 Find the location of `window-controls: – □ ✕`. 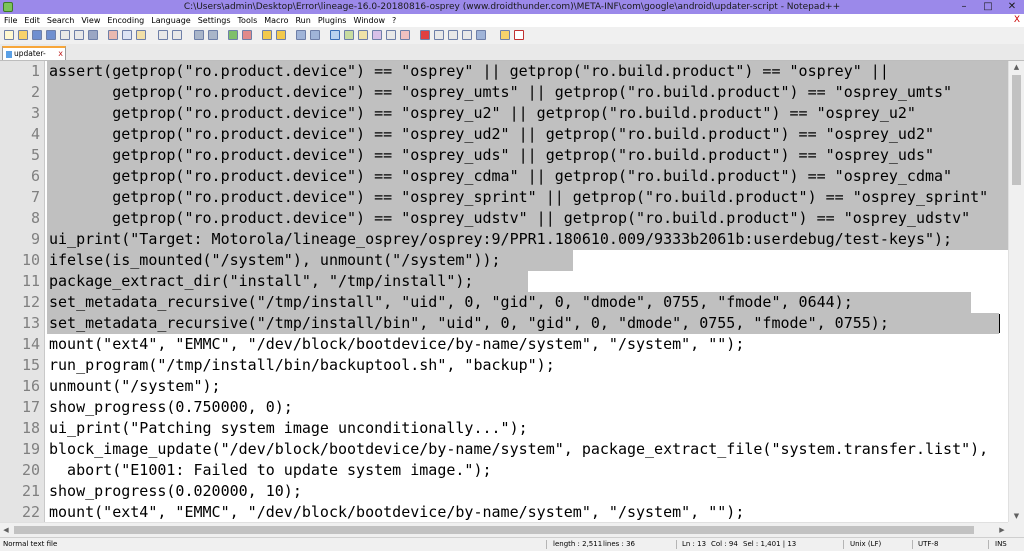

window-controls: – □ ✕ is located at coordinates (988, 7).